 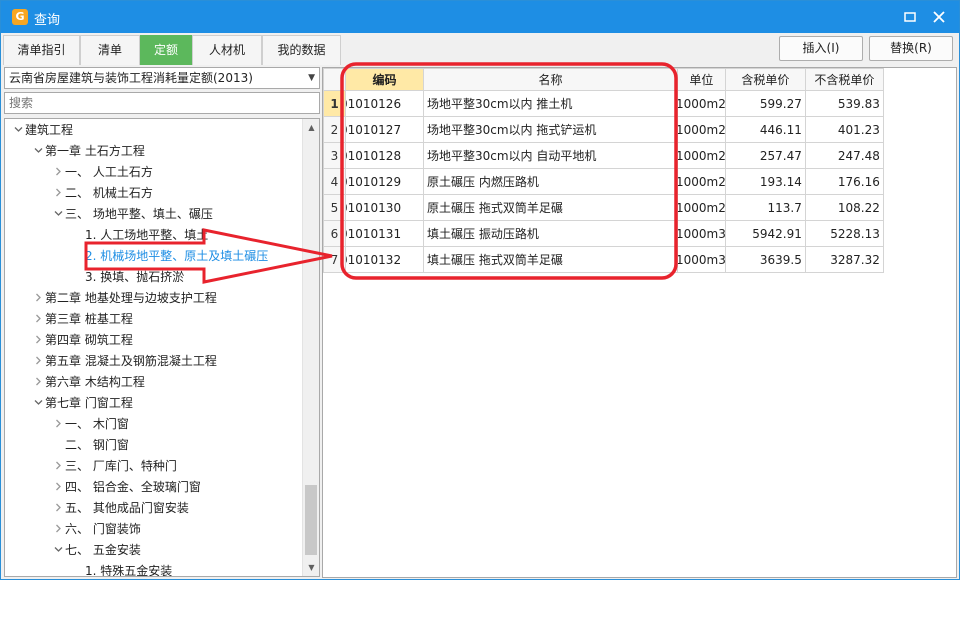 I want to click on name-cell: 场地平整30cm以内 推土机, so click(x=550, y=103).